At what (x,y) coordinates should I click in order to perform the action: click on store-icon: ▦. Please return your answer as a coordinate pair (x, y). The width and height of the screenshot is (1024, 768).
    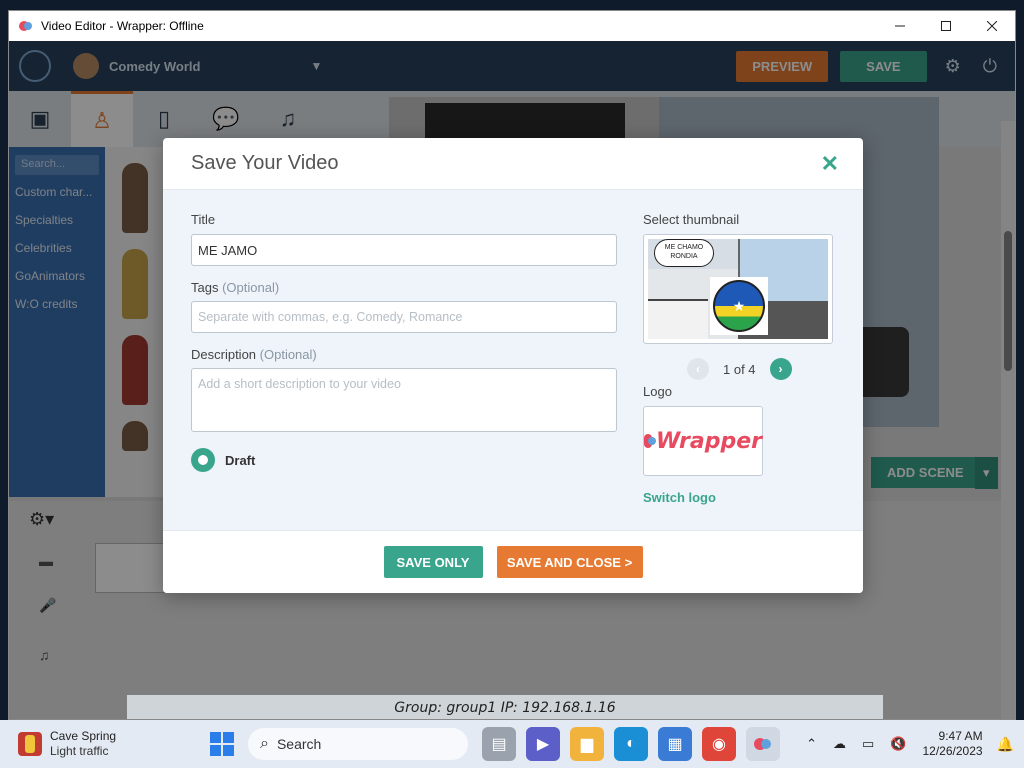
    Looking at the image, I should click on (675, 744).